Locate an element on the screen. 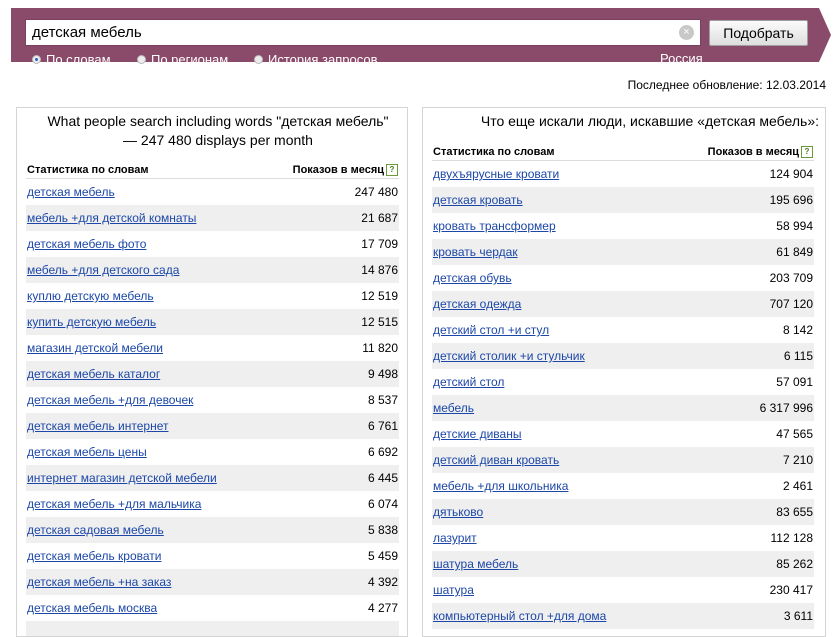 The image size is (838, 637). count-cell: 4 392 is located at coordinates (332, 582).